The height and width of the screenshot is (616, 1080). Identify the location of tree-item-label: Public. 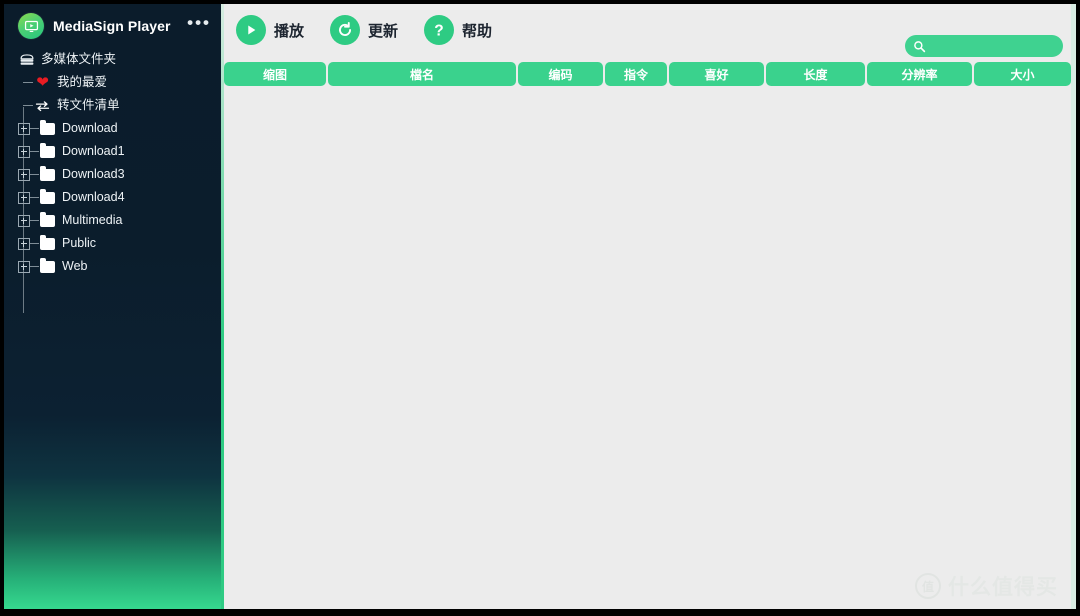
(79, 243).